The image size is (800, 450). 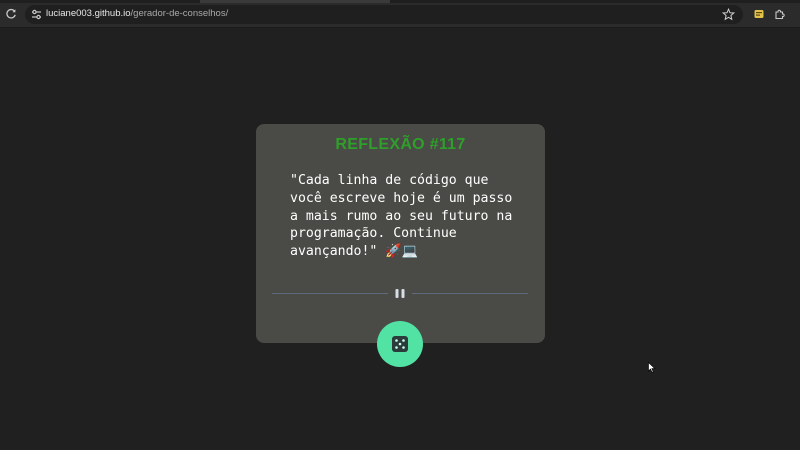 I want to click on pause-icon, so click(x=400, y=293).